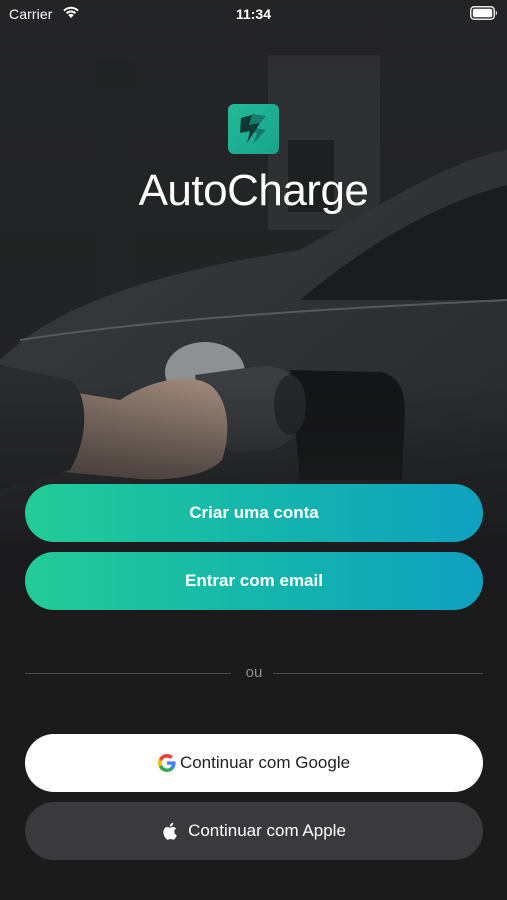 Image resolution: width=507 pixels, height=900 pixels. I want to click on autocharge-logo-icon, so click(253, 129).